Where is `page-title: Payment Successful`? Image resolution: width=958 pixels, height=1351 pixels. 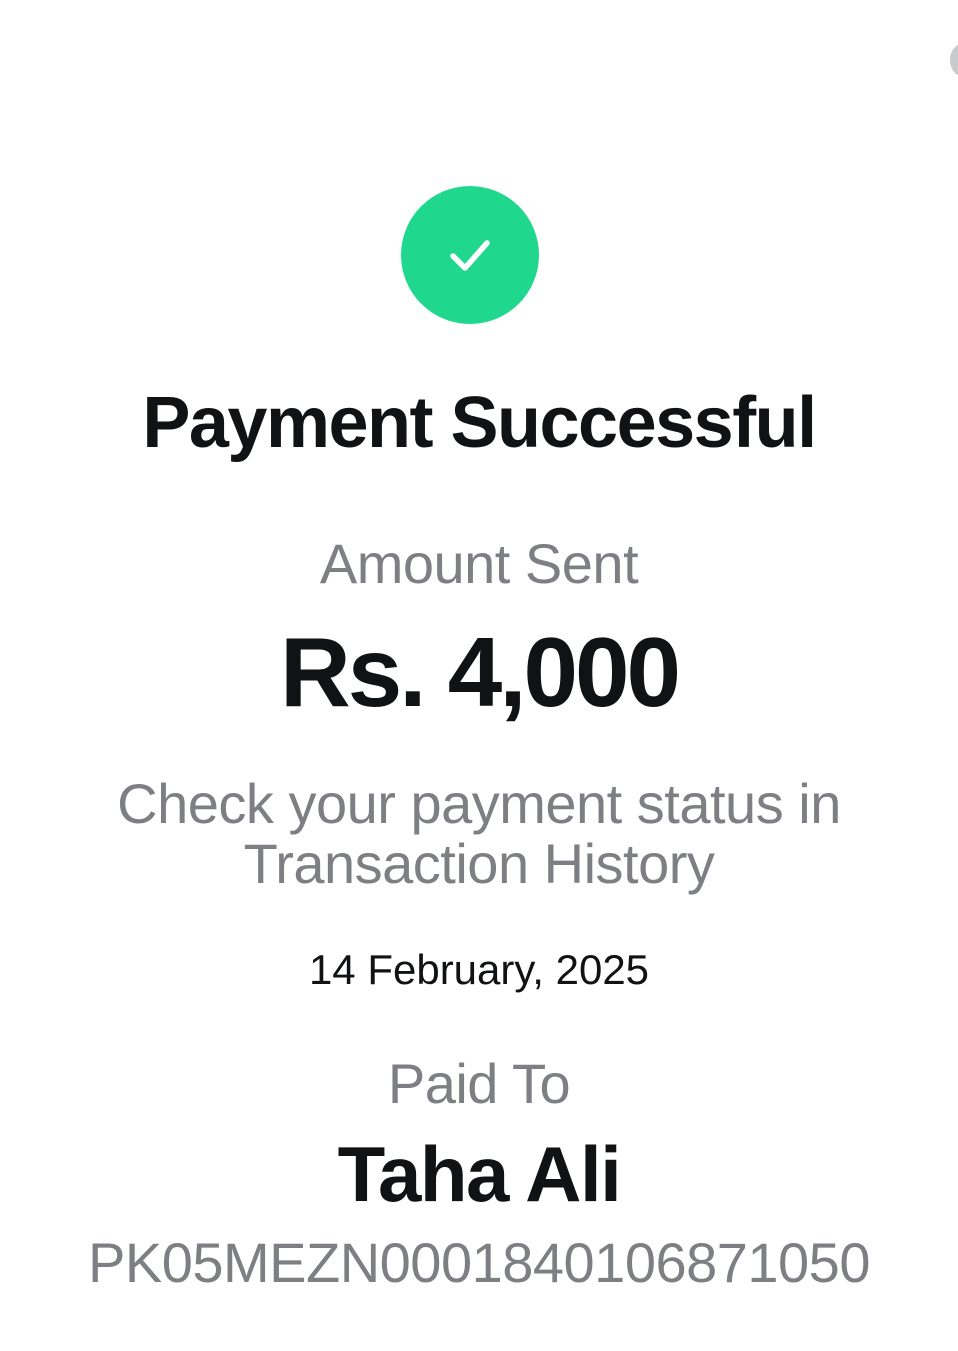
page-title: Payment Successful is located at coordinates (479, 423).